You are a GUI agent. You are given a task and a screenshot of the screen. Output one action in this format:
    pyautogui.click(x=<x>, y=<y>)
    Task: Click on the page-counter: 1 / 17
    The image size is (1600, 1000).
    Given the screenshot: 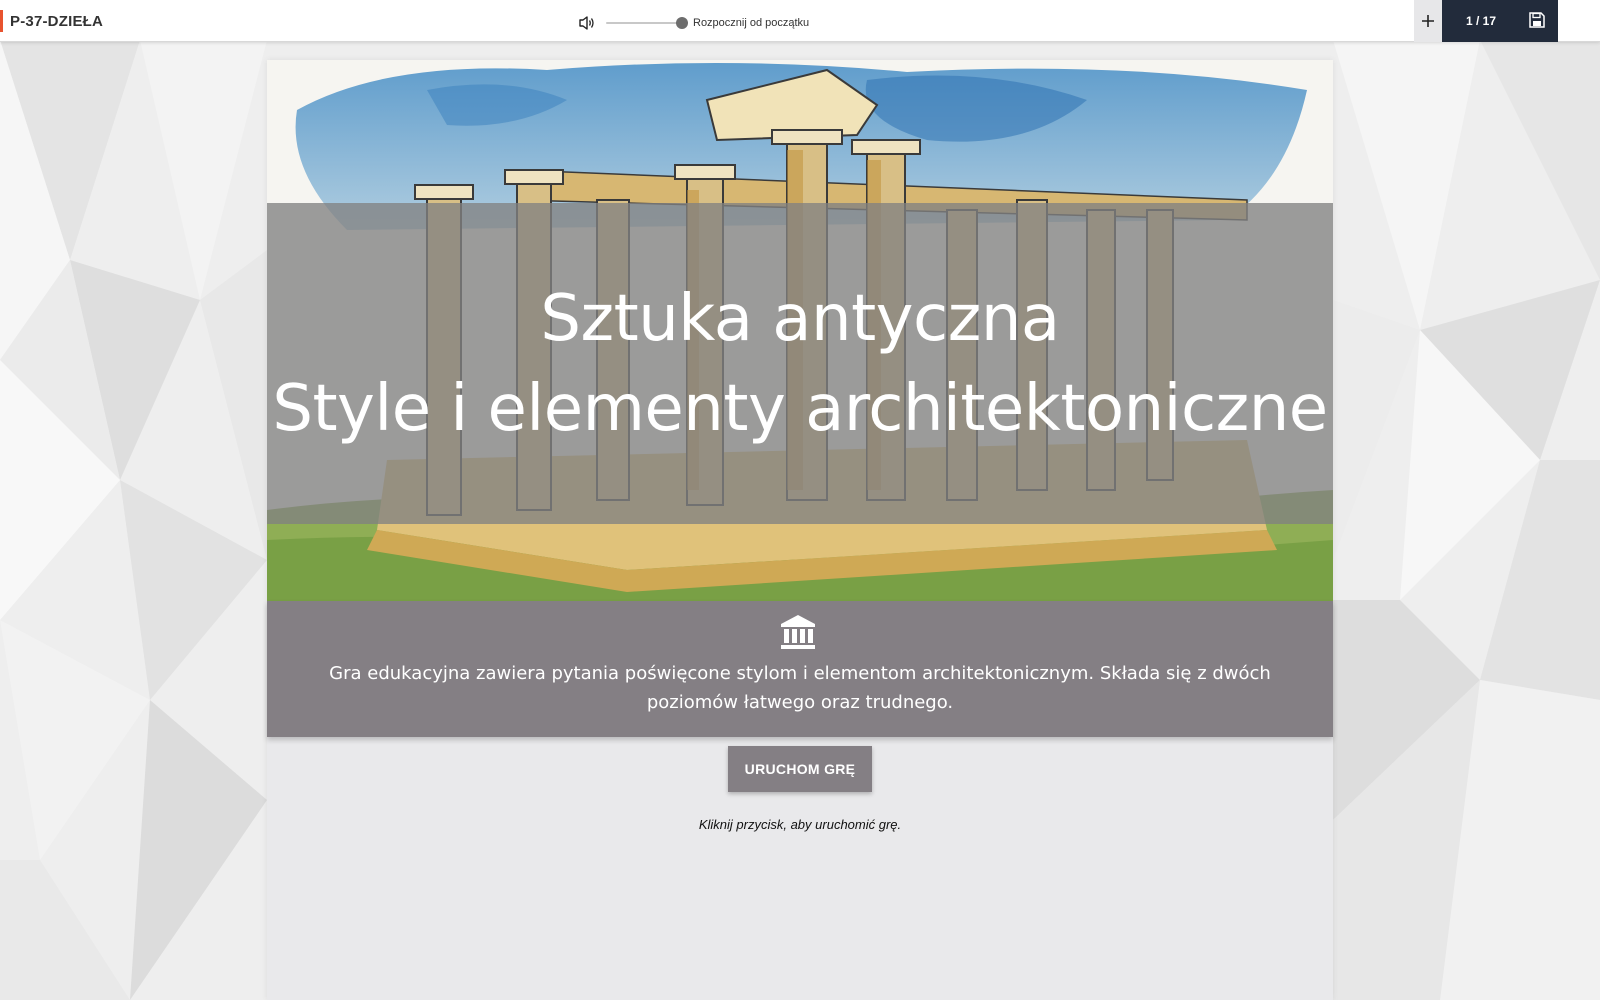 What is the action you would take?
    pyautogui.click(x=1481, y=21)
    